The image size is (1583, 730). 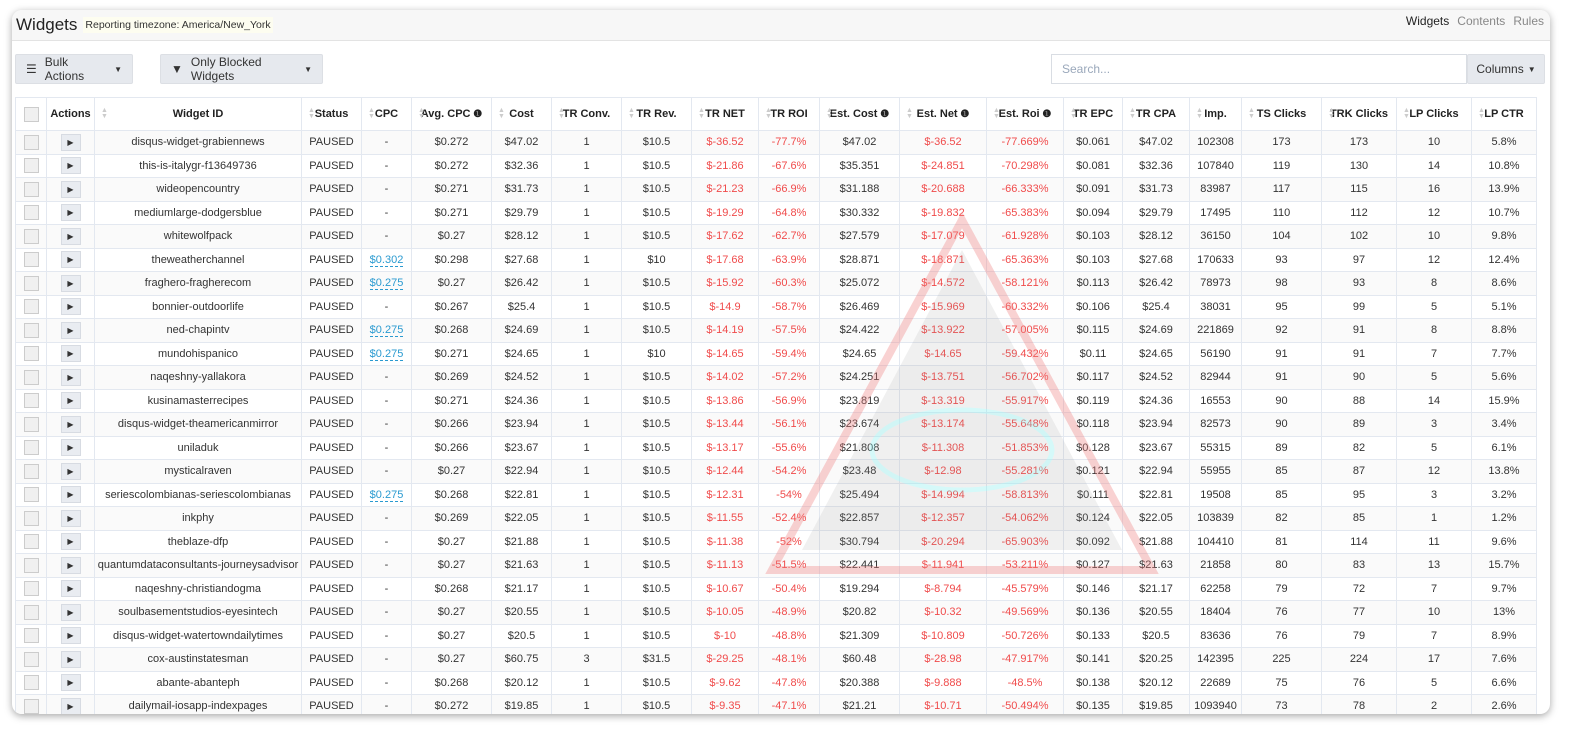 I want to click on blocked-filter-button: ▼ Only Blocked Widgets ▼, so click(x=241, y=69).